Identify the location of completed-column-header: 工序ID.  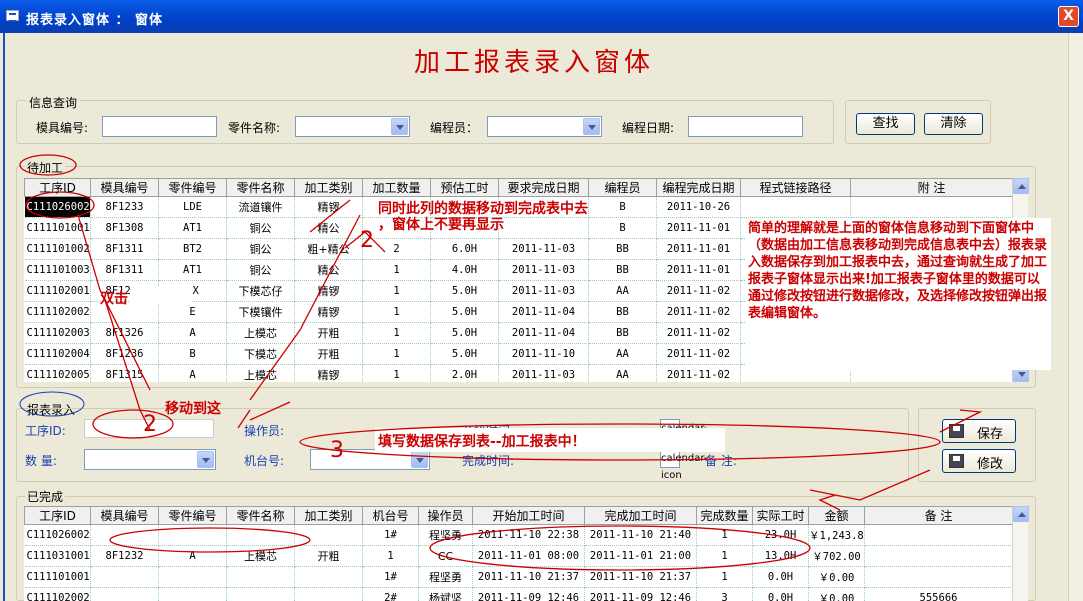
(57, 515).